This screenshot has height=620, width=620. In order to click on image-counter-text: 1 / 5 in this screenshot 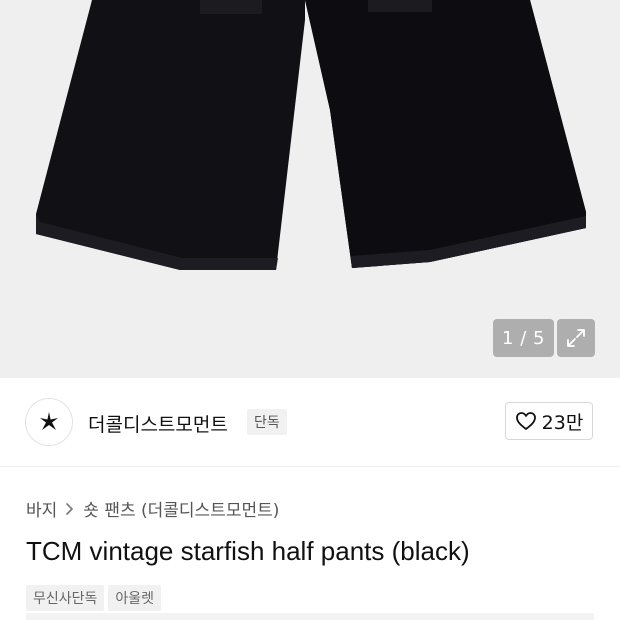, I will do `click(523, 338)`.